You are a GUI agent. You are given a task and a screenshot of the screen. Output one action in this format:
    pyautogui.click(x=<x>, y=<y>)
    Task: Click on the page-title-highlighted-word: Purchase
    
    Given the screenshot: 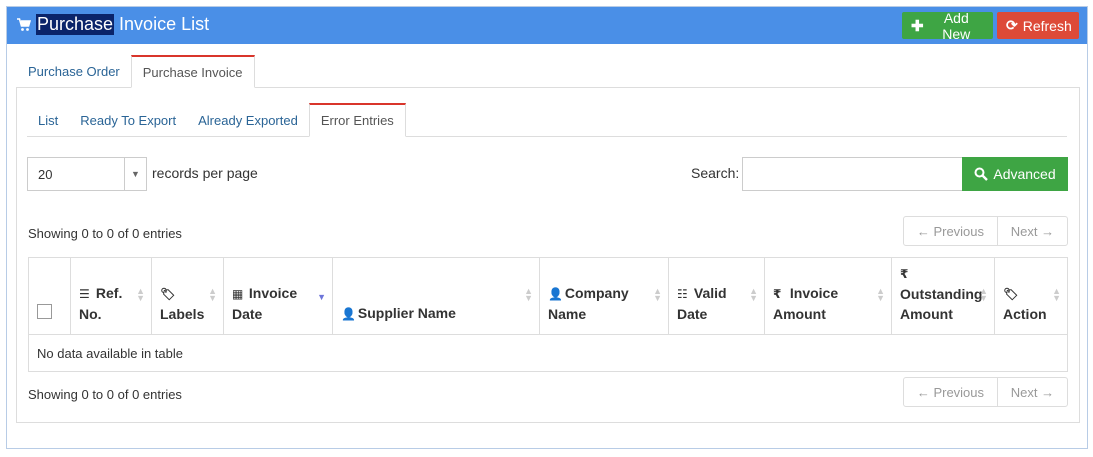 What is the action you would take?
    pyautogui.click(x=75, y=24)
    